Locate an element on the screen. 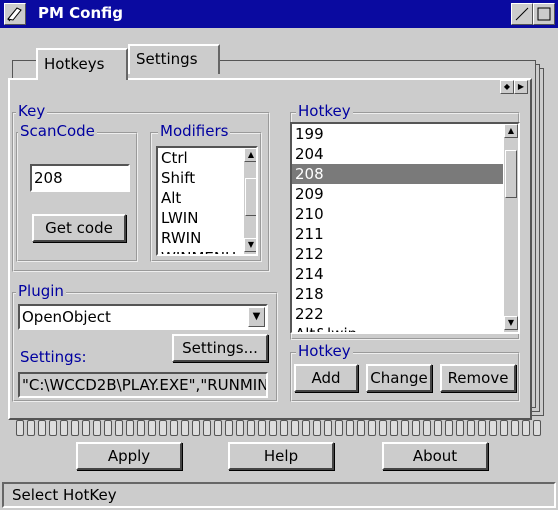 This screenshot has height=510, width=558. title-bar: PM Config is located at coordinates (279, 14).